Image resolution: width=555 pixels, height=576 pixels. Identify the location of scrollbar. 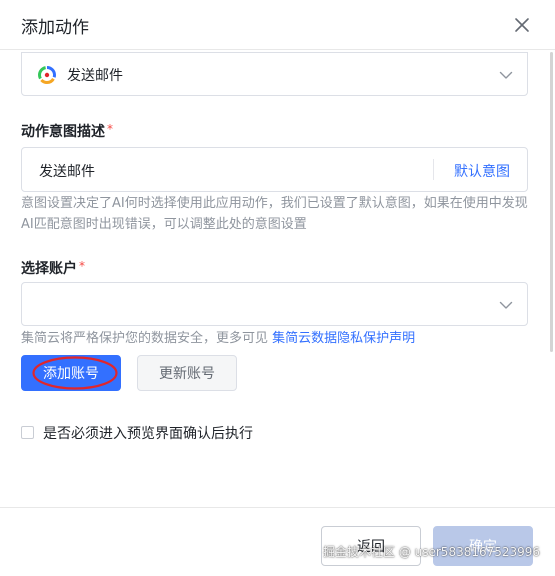
(551, 202).